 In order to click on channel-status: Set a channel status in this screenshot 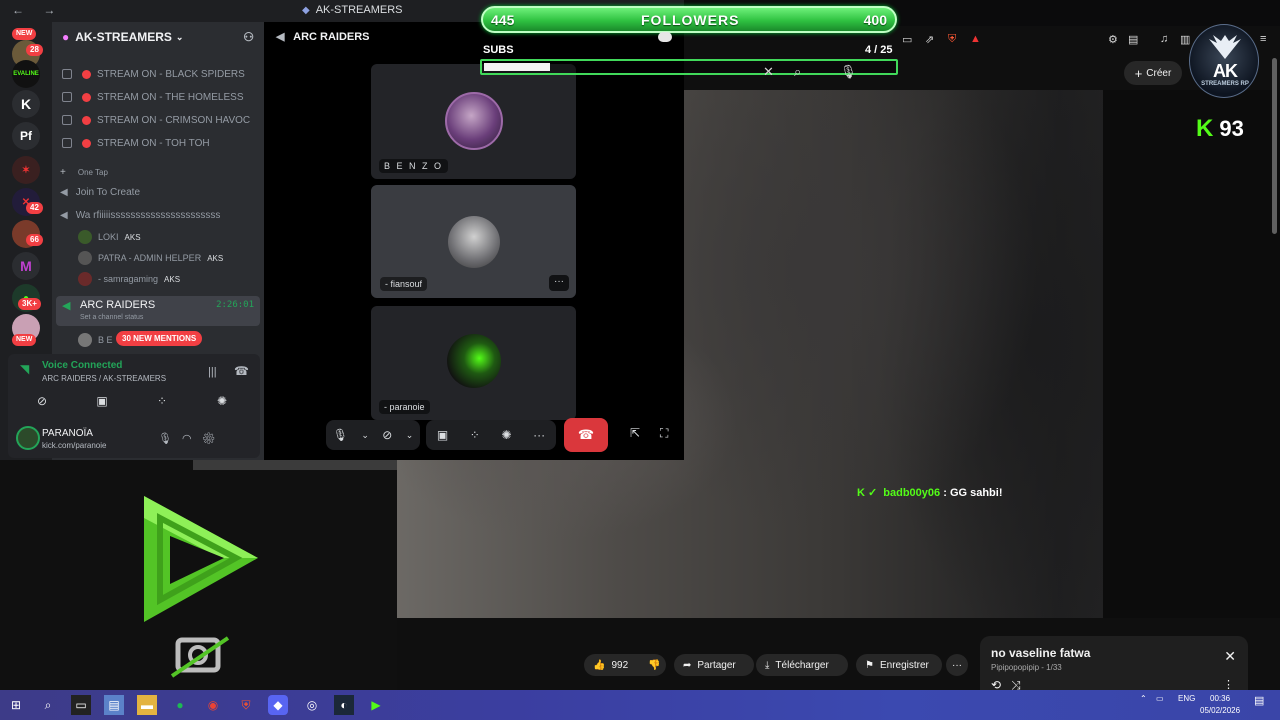, I will do `click(111, 317)`.